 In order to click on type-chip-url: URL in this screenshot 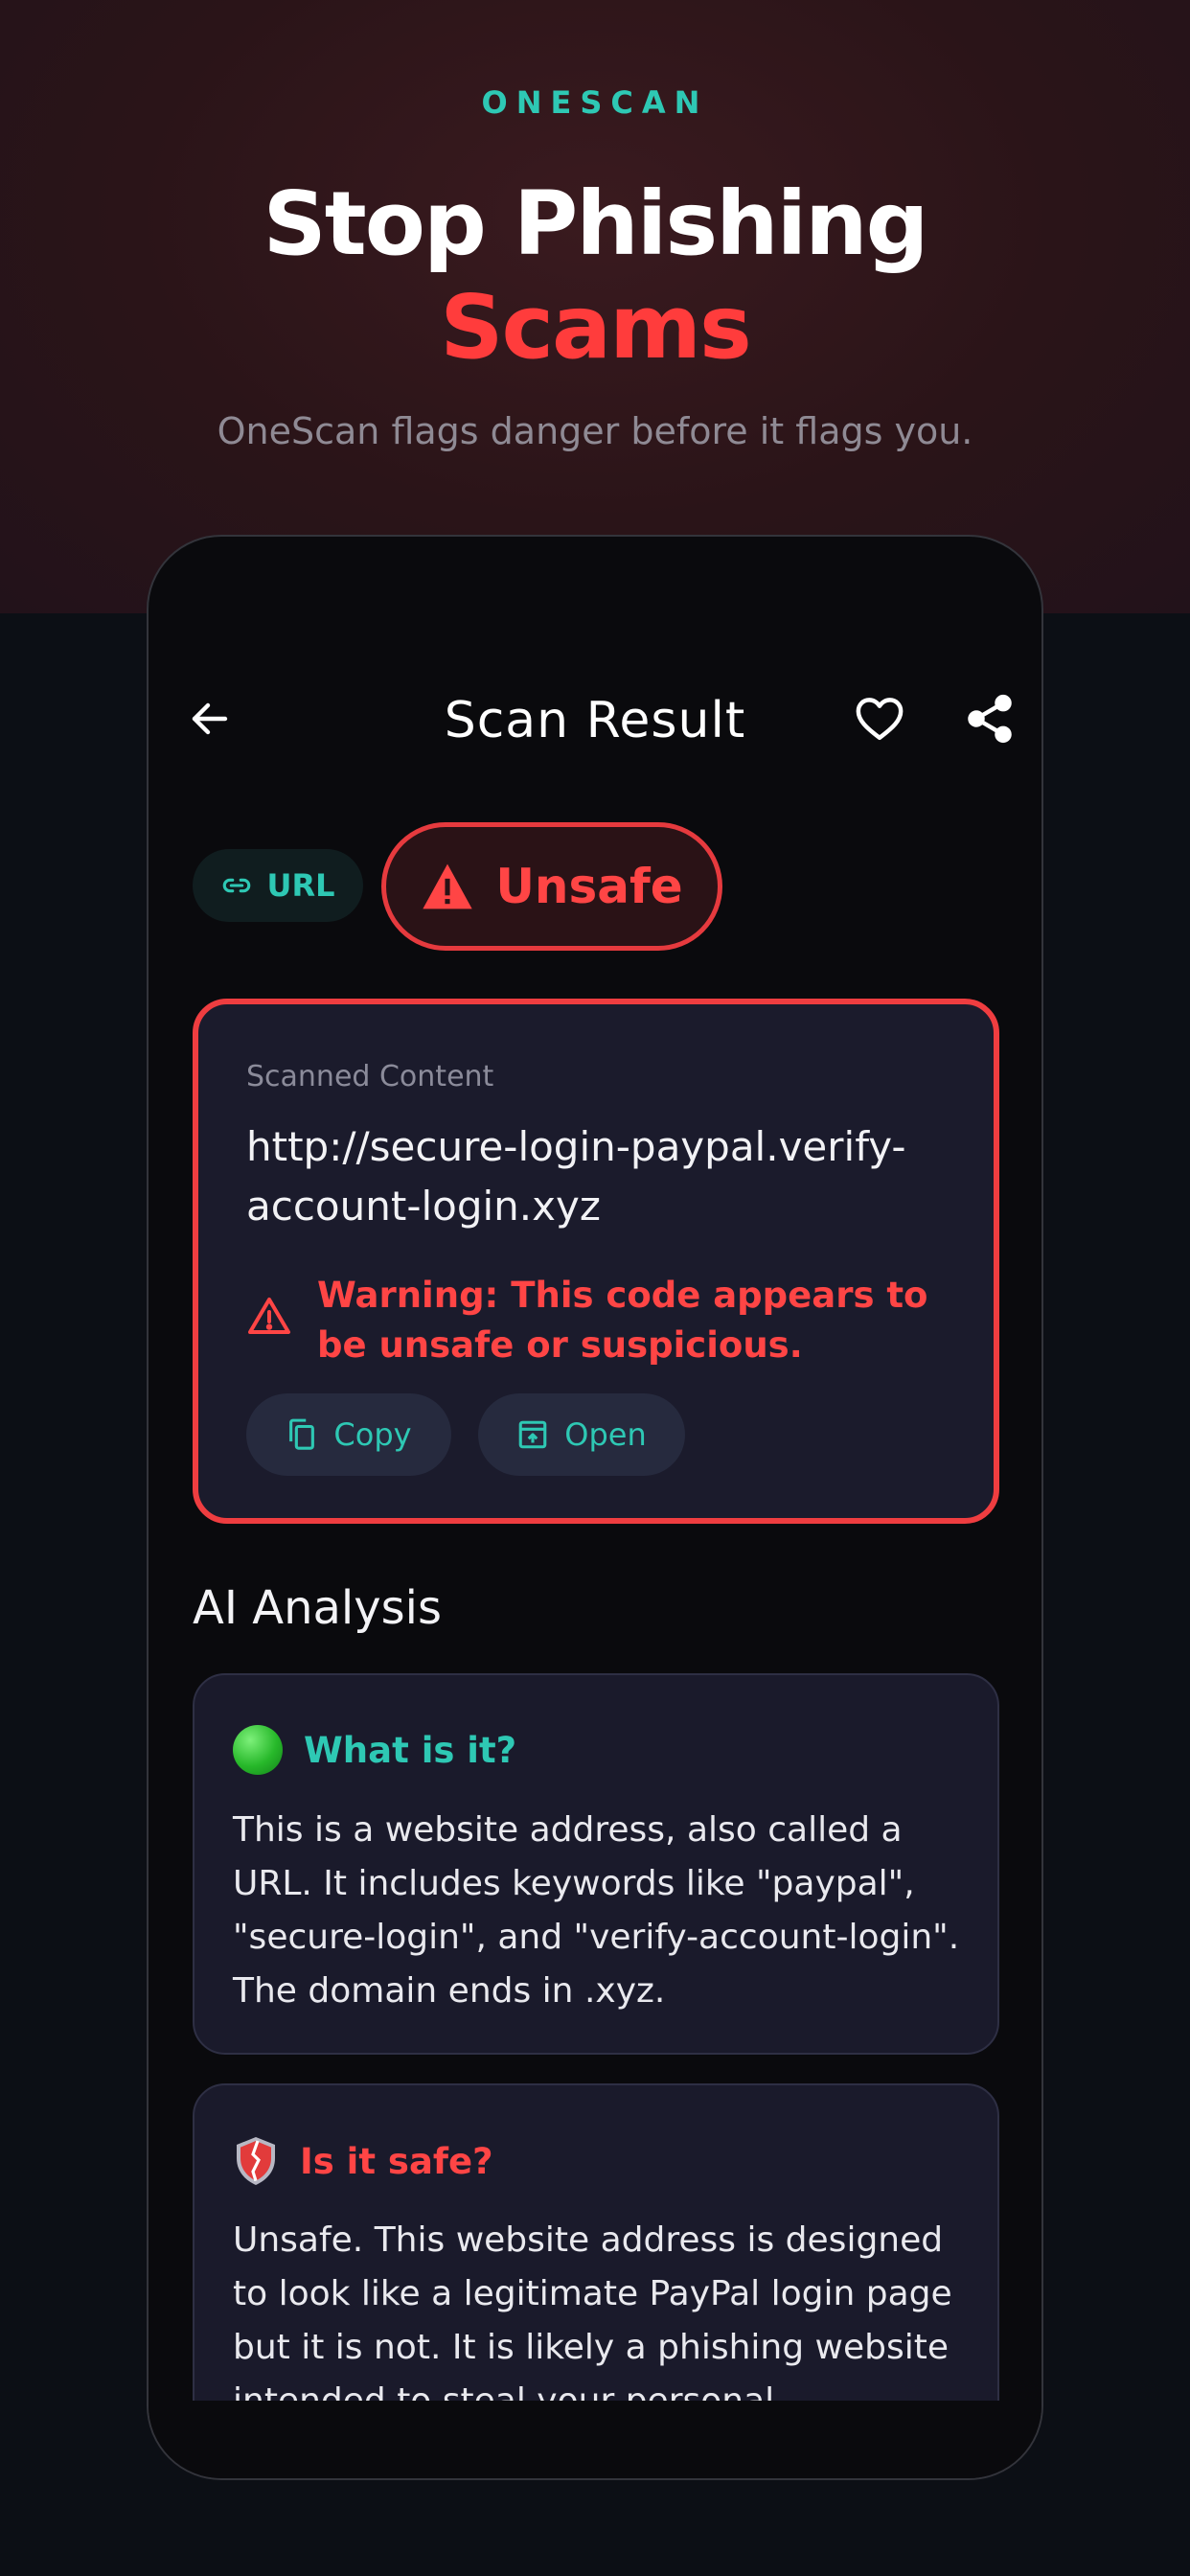, I will do `click(278, 885)`.